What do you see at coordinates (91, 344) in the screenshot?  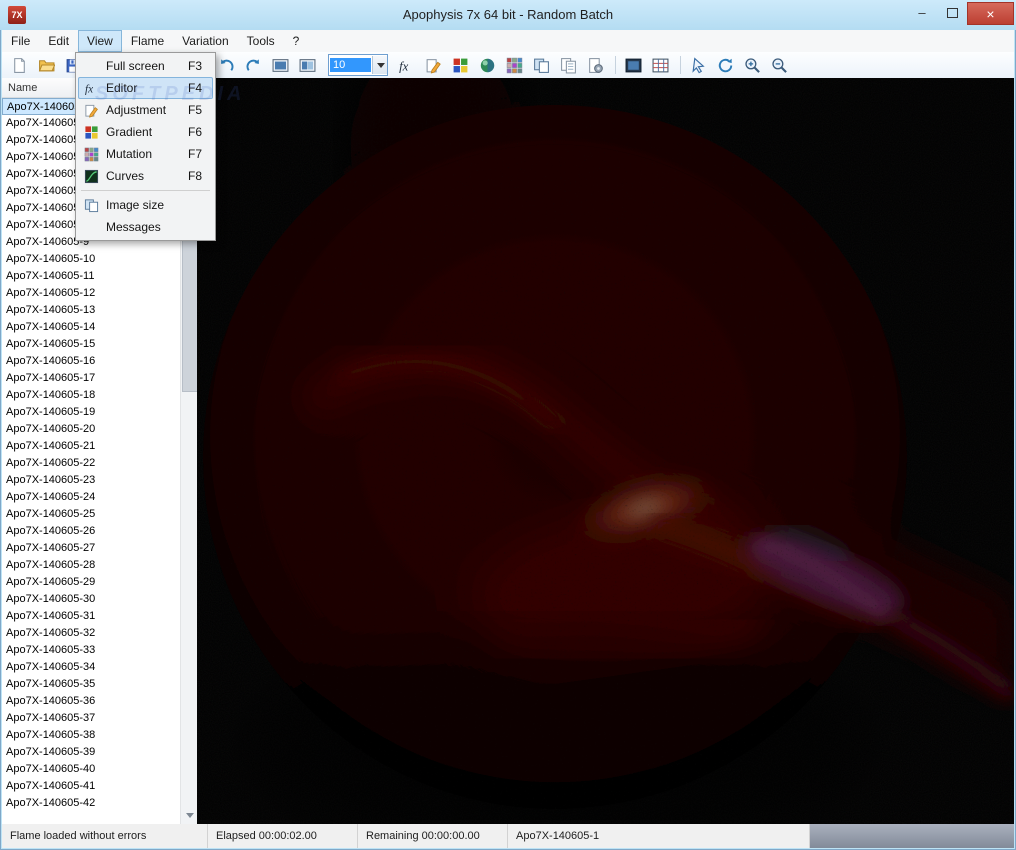 I see `list-item: Apo7X-140605-15` at bounding box center [91, 344].